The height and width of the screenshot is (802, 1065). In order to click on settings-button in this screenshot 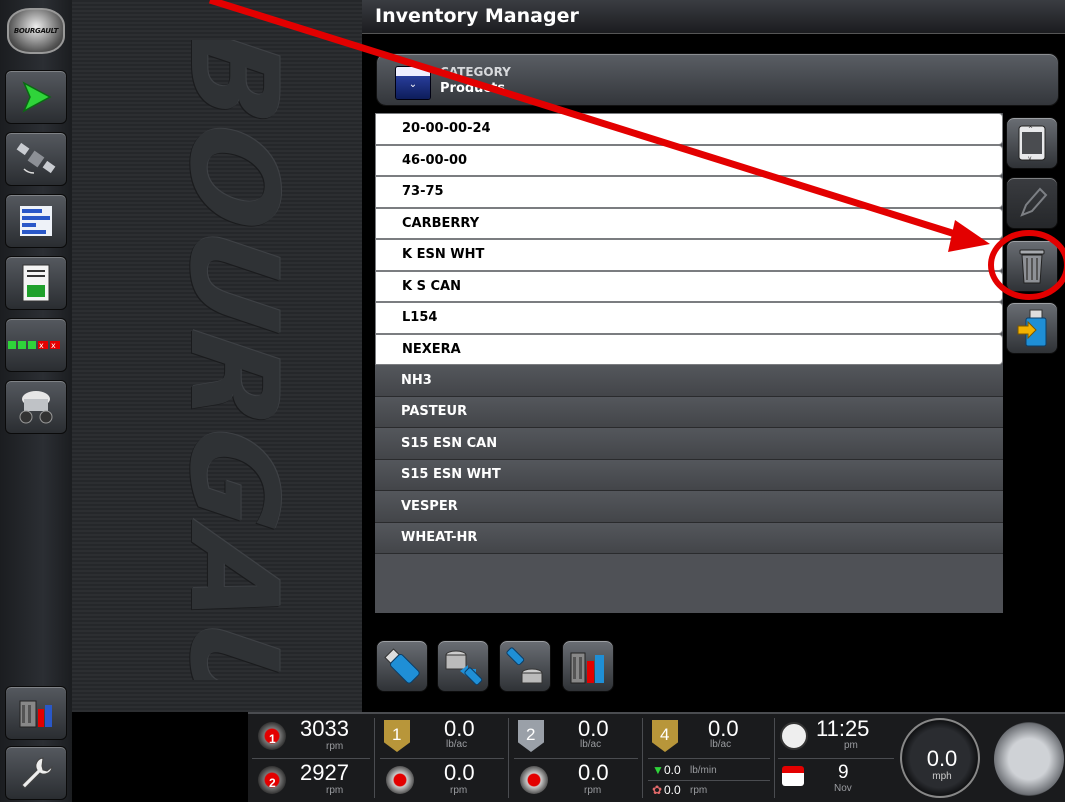, I will do `click(36, 773)`.